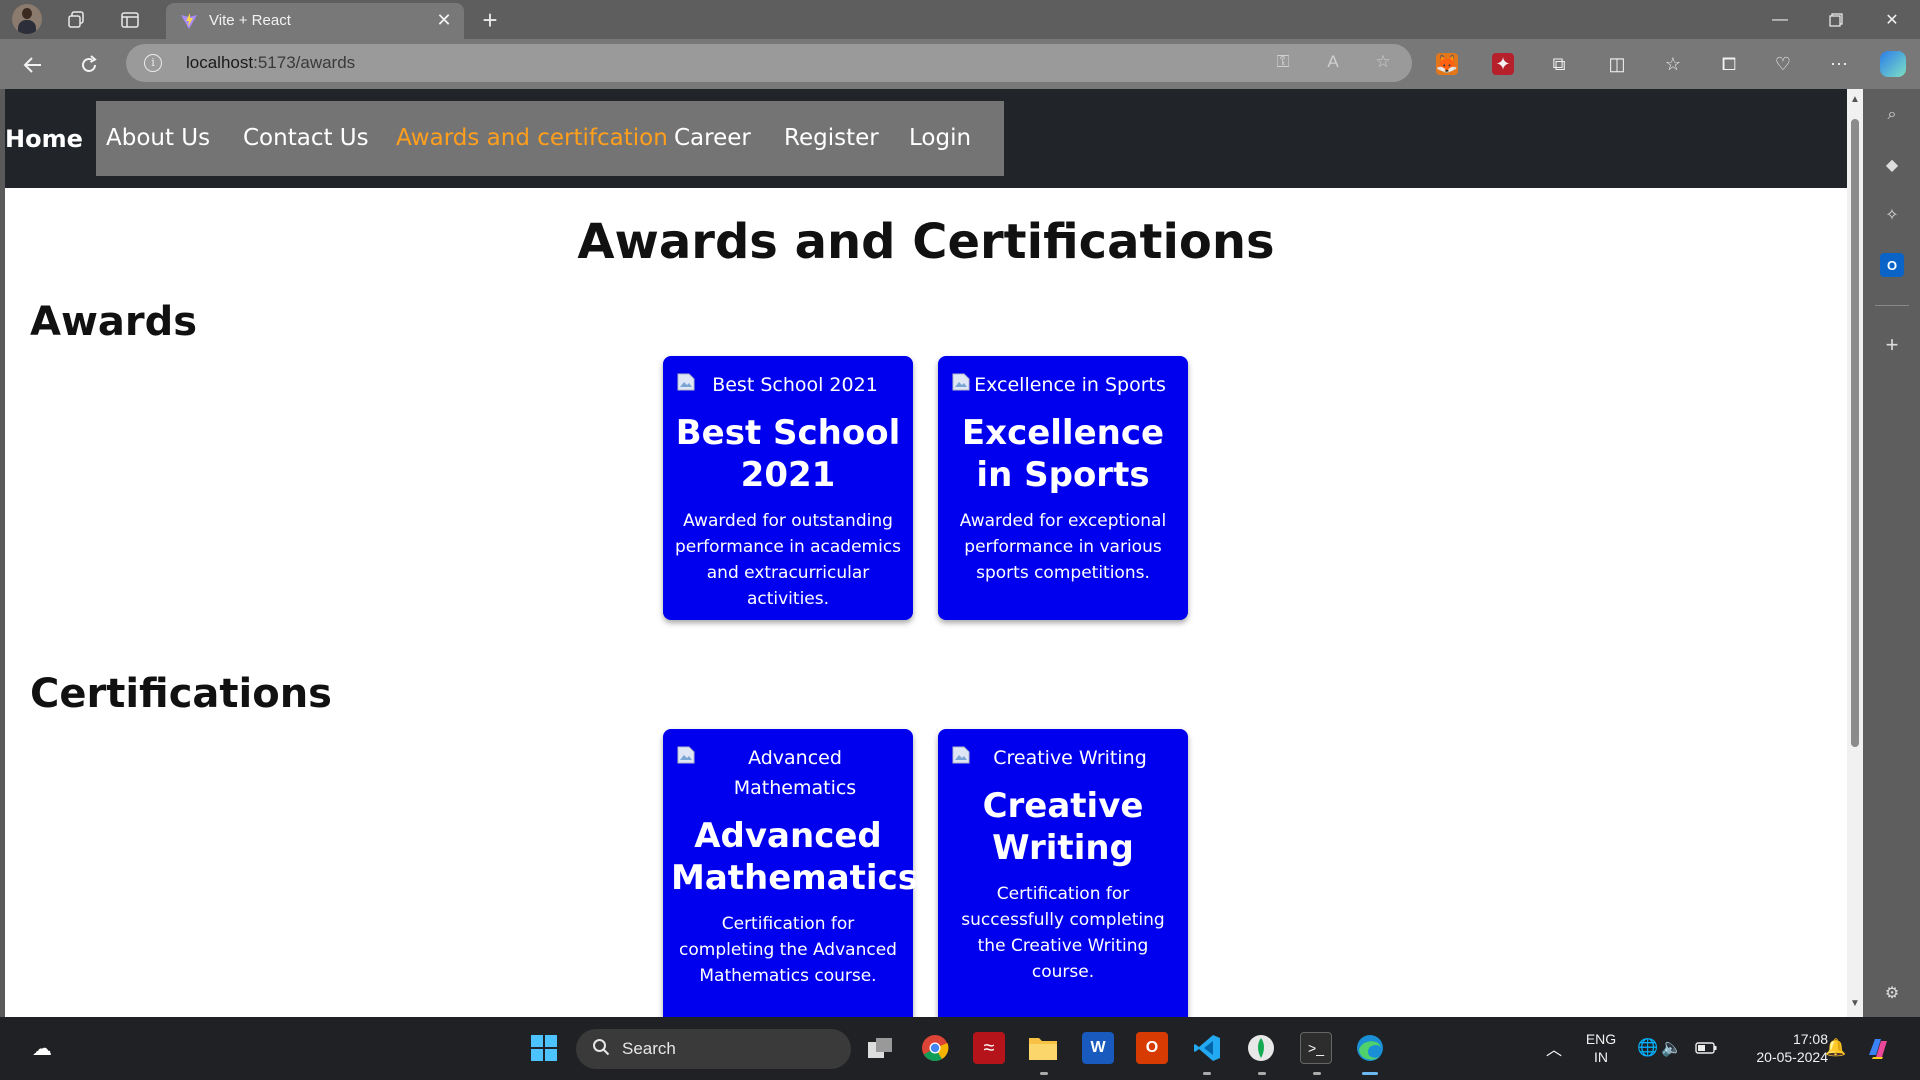 The width and height of the screenshot is (1920, 1080). I want to click on nav-contact-us-link: Contact Us, so click(306, 138).